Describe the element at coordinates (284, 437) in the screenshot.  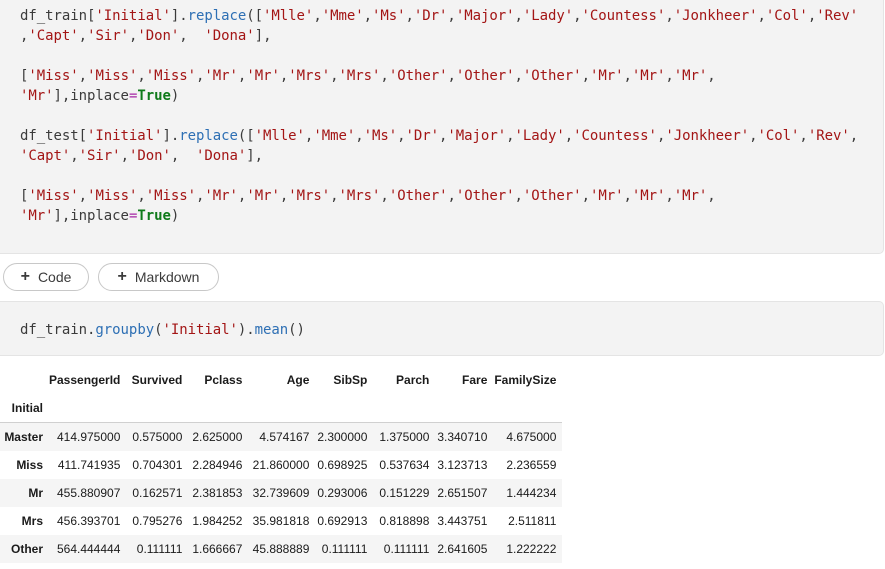
I see `table-cell: 4.574167` at that location.